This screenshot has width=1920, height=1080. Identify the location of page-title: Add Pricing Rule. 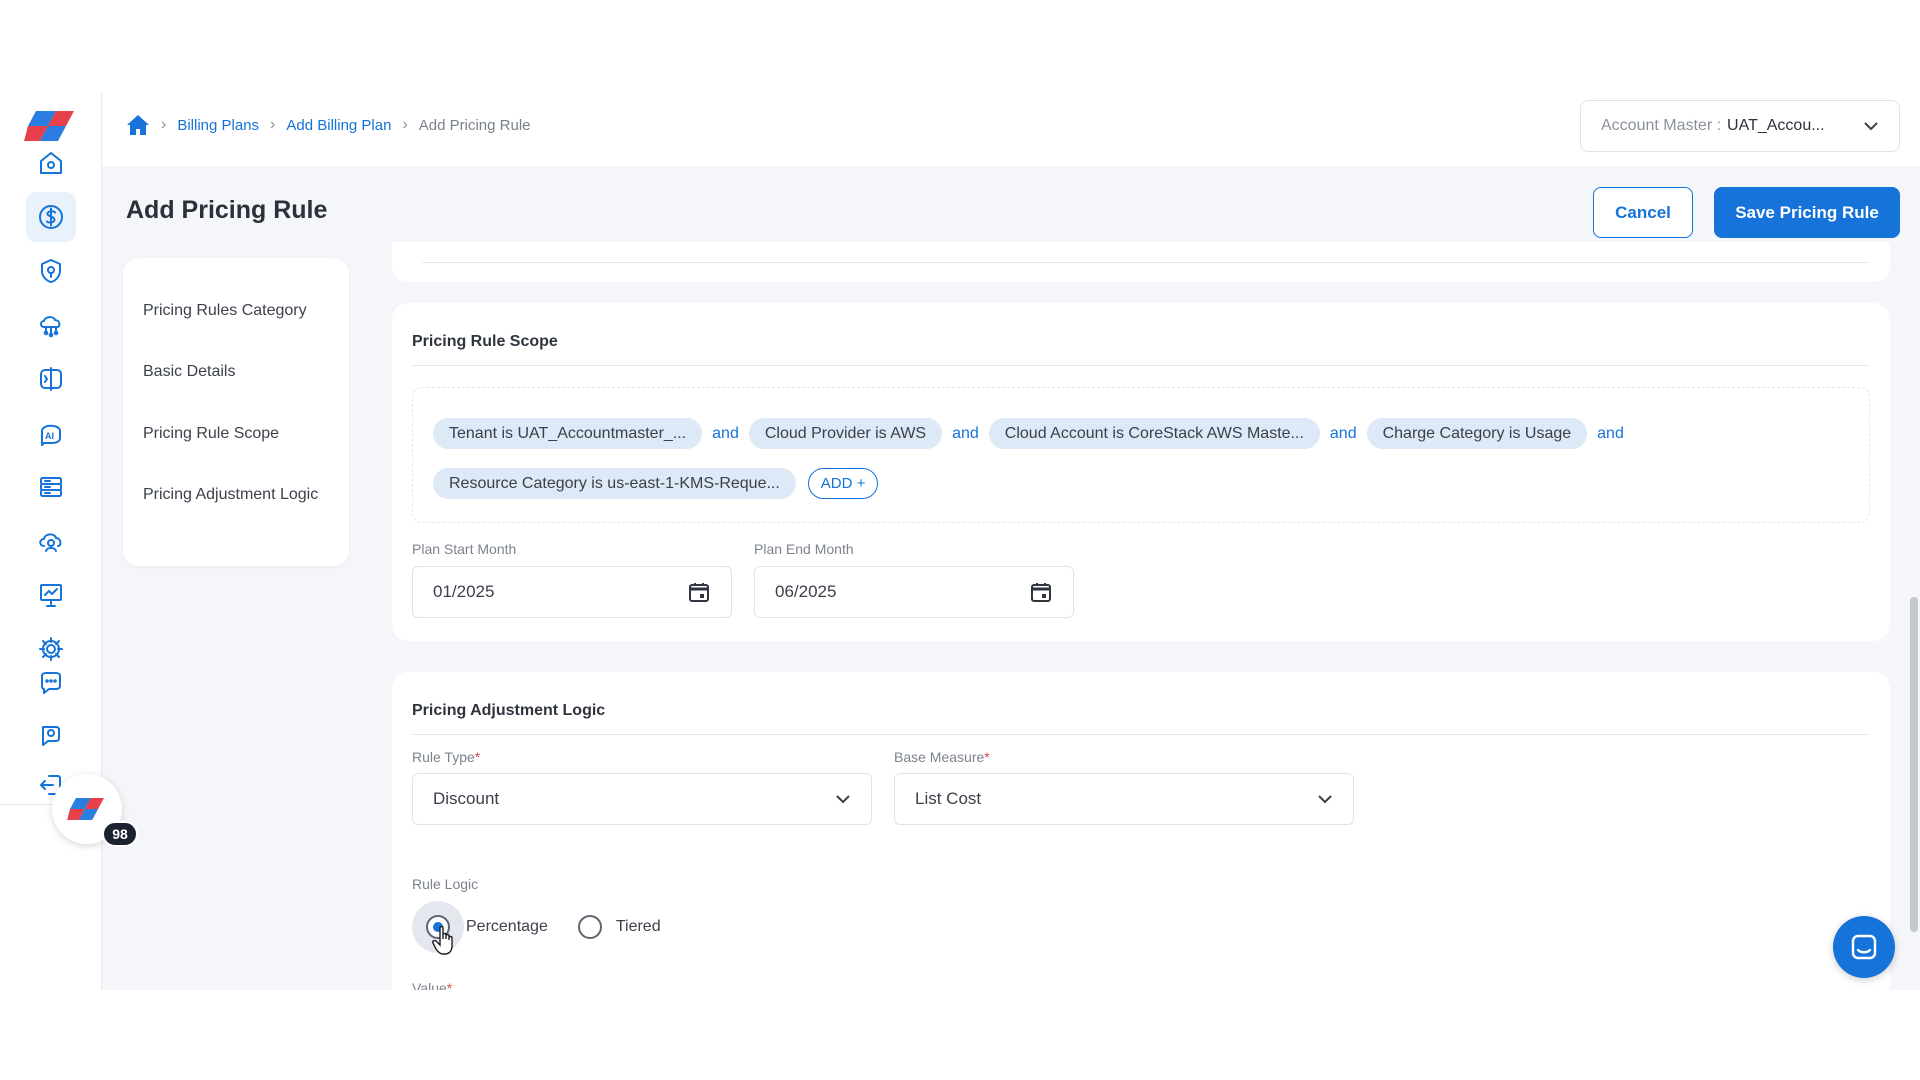
(227, 210).